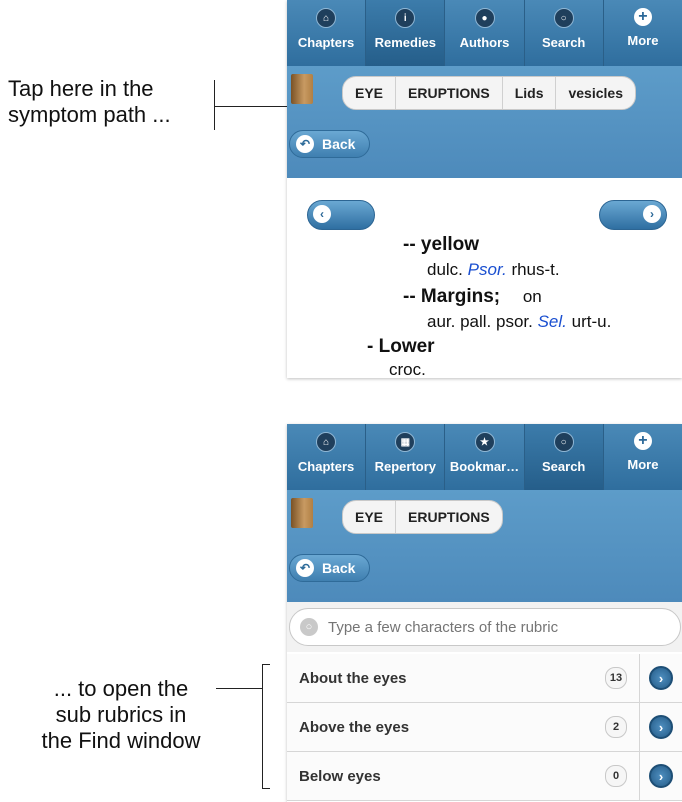 This screenshot has height=802, width=682. What do you see at coordinates (405, 18) in the screenshot?
I see `info-icon: i` at bounding box center [405, 18].